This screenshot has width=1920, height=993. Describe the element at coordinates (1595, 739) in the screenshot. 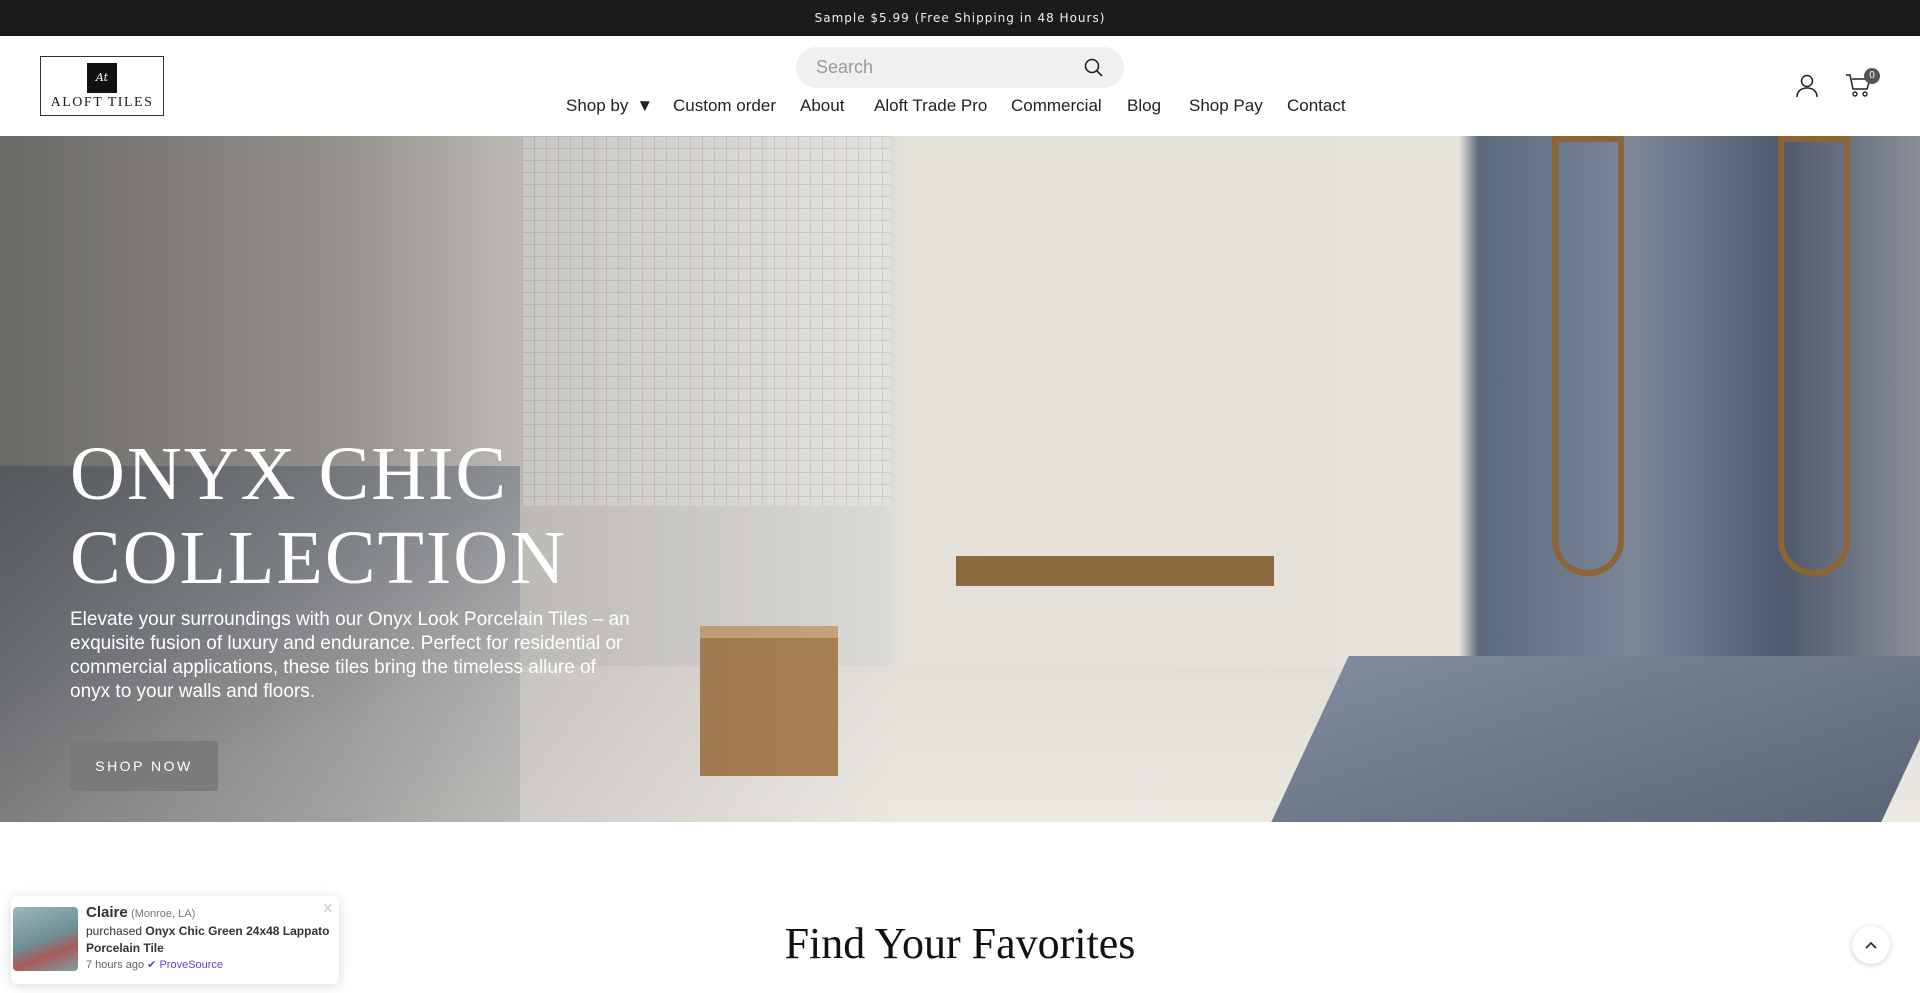

I see `hero-image-sink` at that location.